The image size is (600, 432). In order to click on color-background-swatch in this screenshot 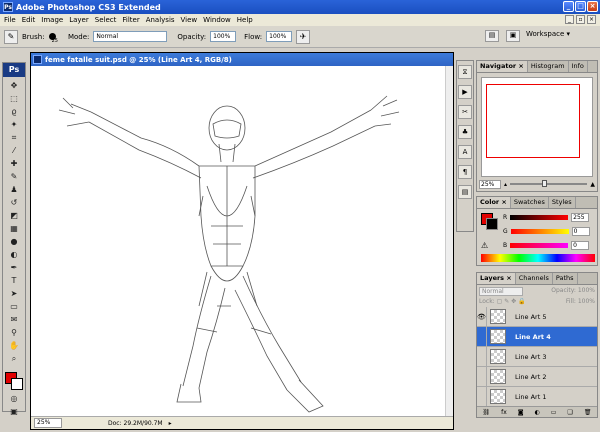, I will do `click(492, 224)`.